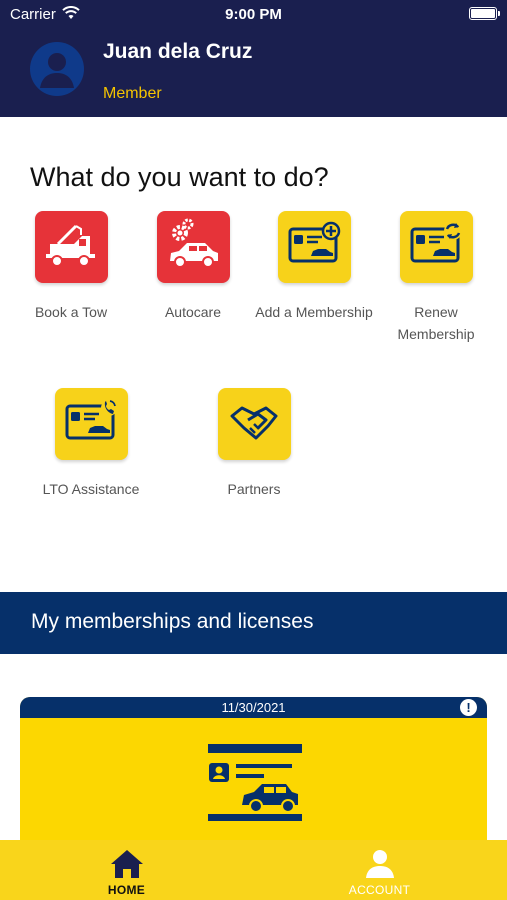 Image resolution: width=507 pixels, height=900 pixels. Describe the element at coordinates (71, 312) in the screenshot. I see `action-label: Book a Tow` at that location.